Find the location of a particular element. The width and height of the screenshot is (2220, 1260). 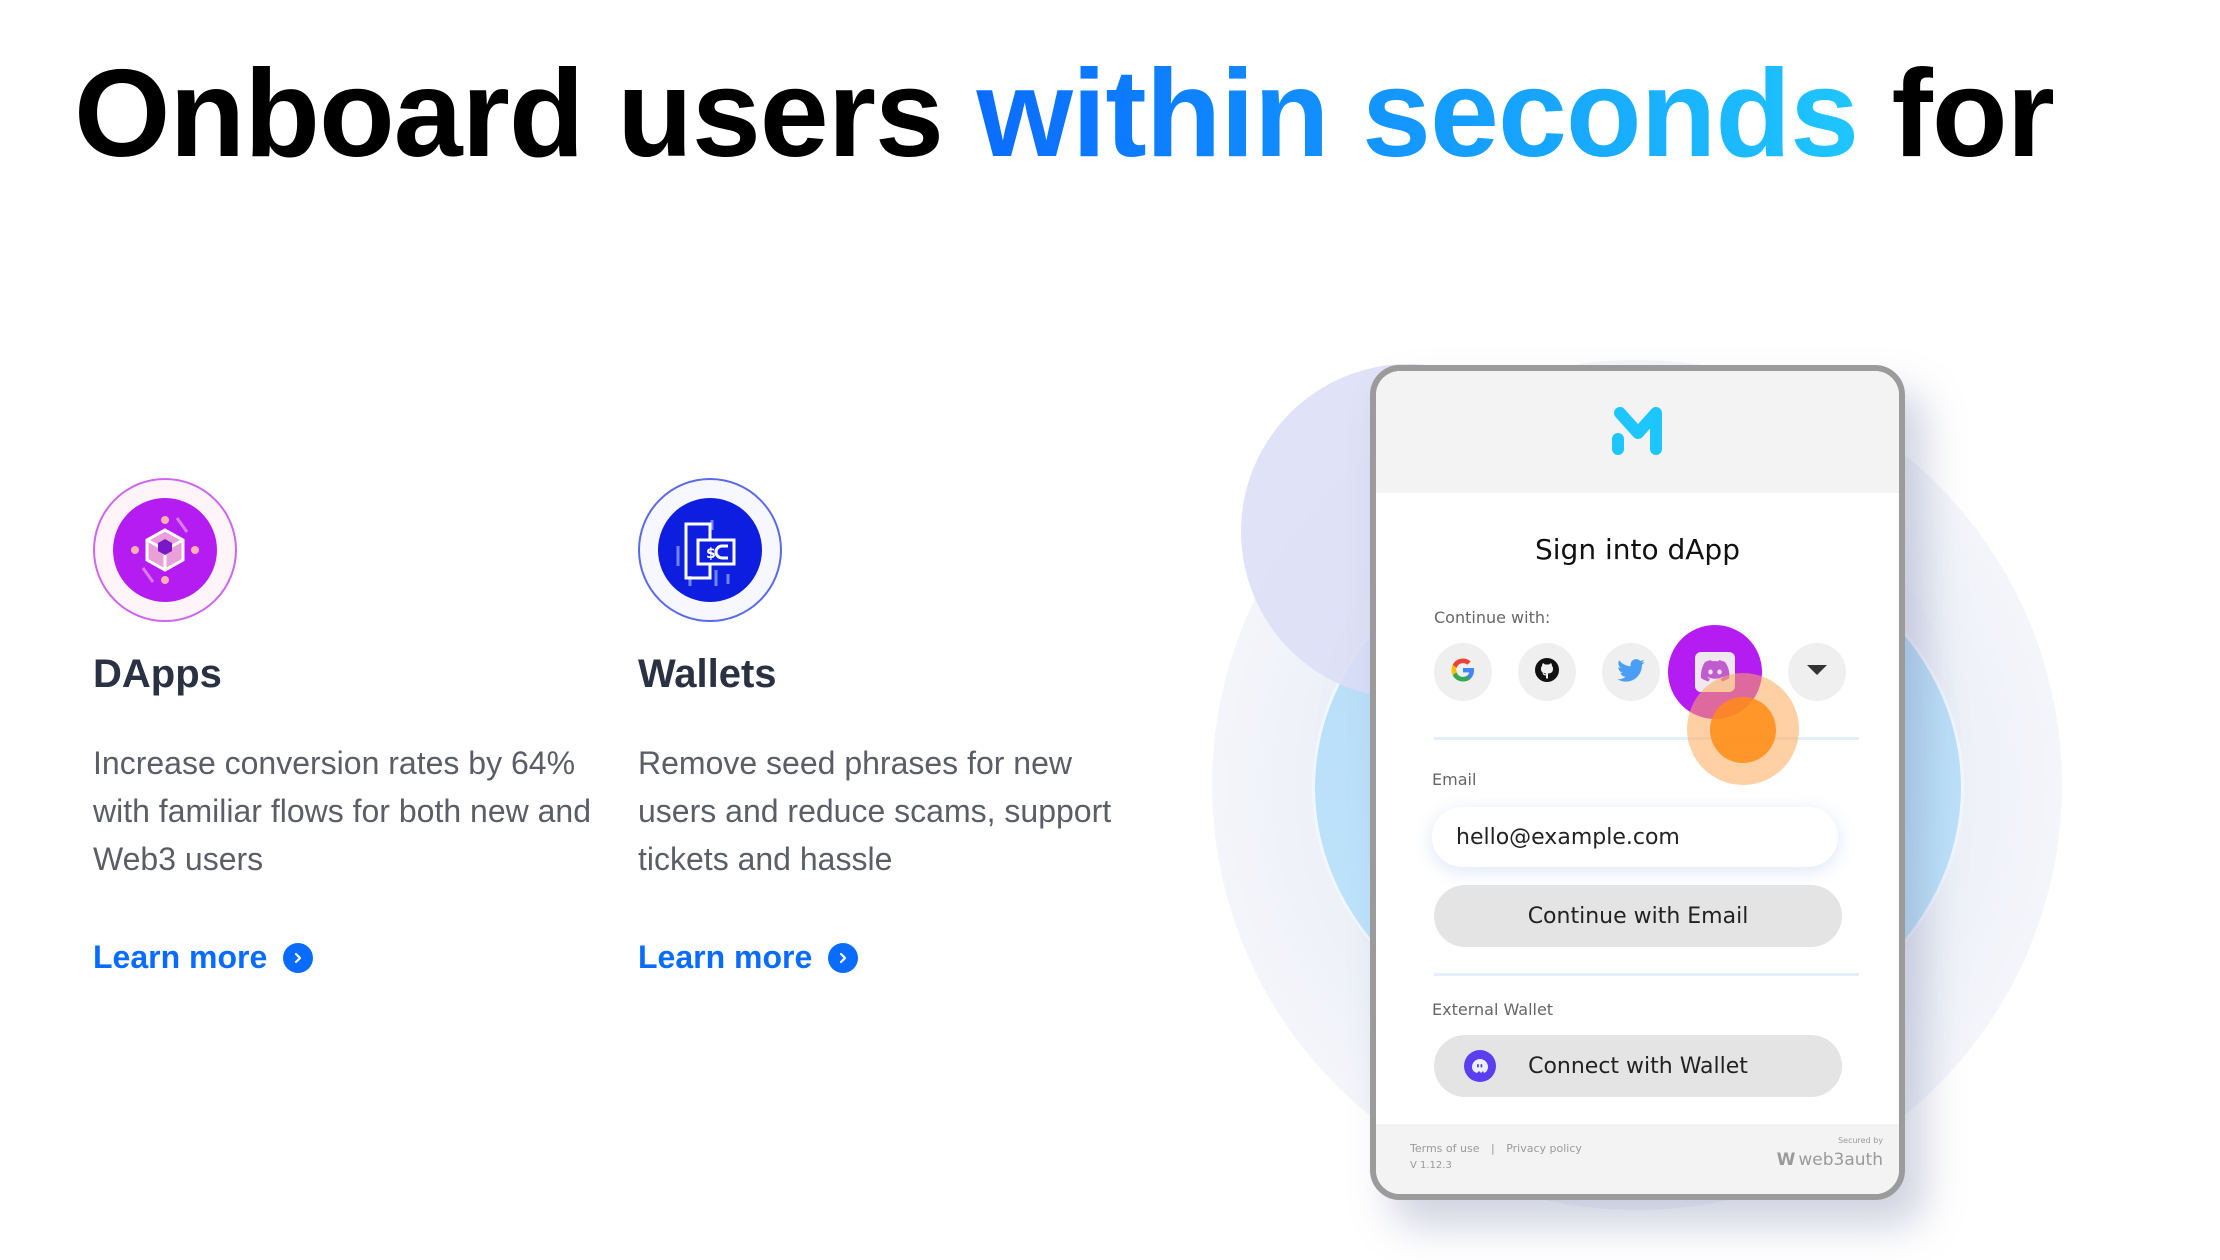

feature-title: DApps is located at coordinates (157, 674).